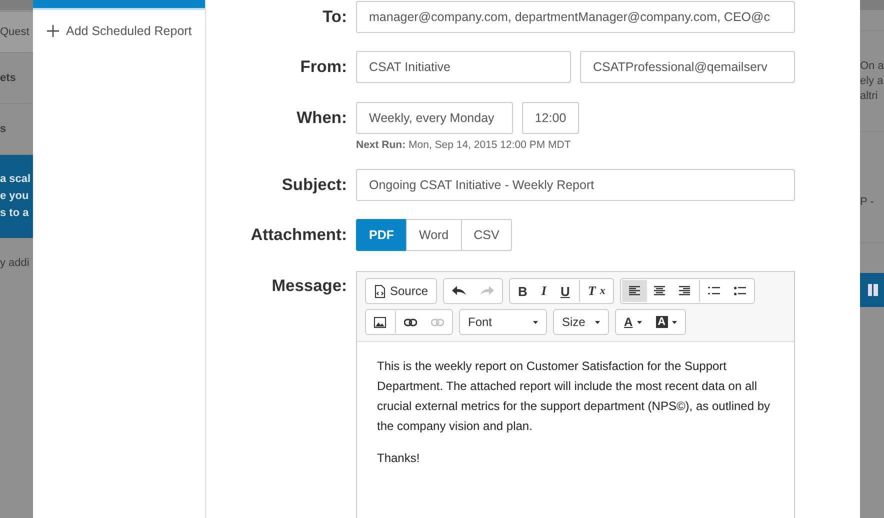 The width and height of the screenshot is (884, 518). I want to click on row-text: ets, so click(8, 78).